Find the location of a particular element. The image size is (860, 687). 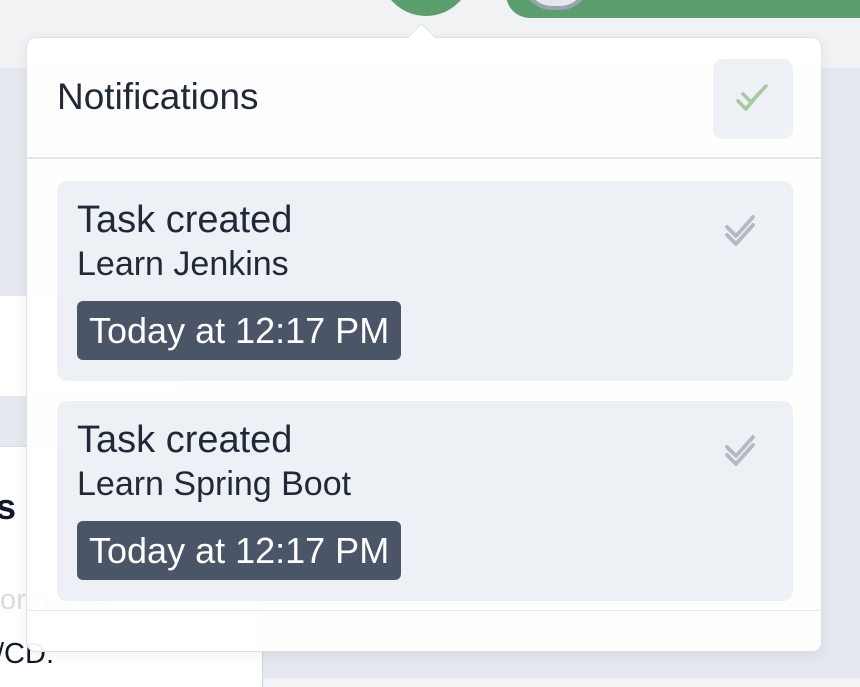

notification-detail: Learn Spring Boot is located at coordinates (214, 484).